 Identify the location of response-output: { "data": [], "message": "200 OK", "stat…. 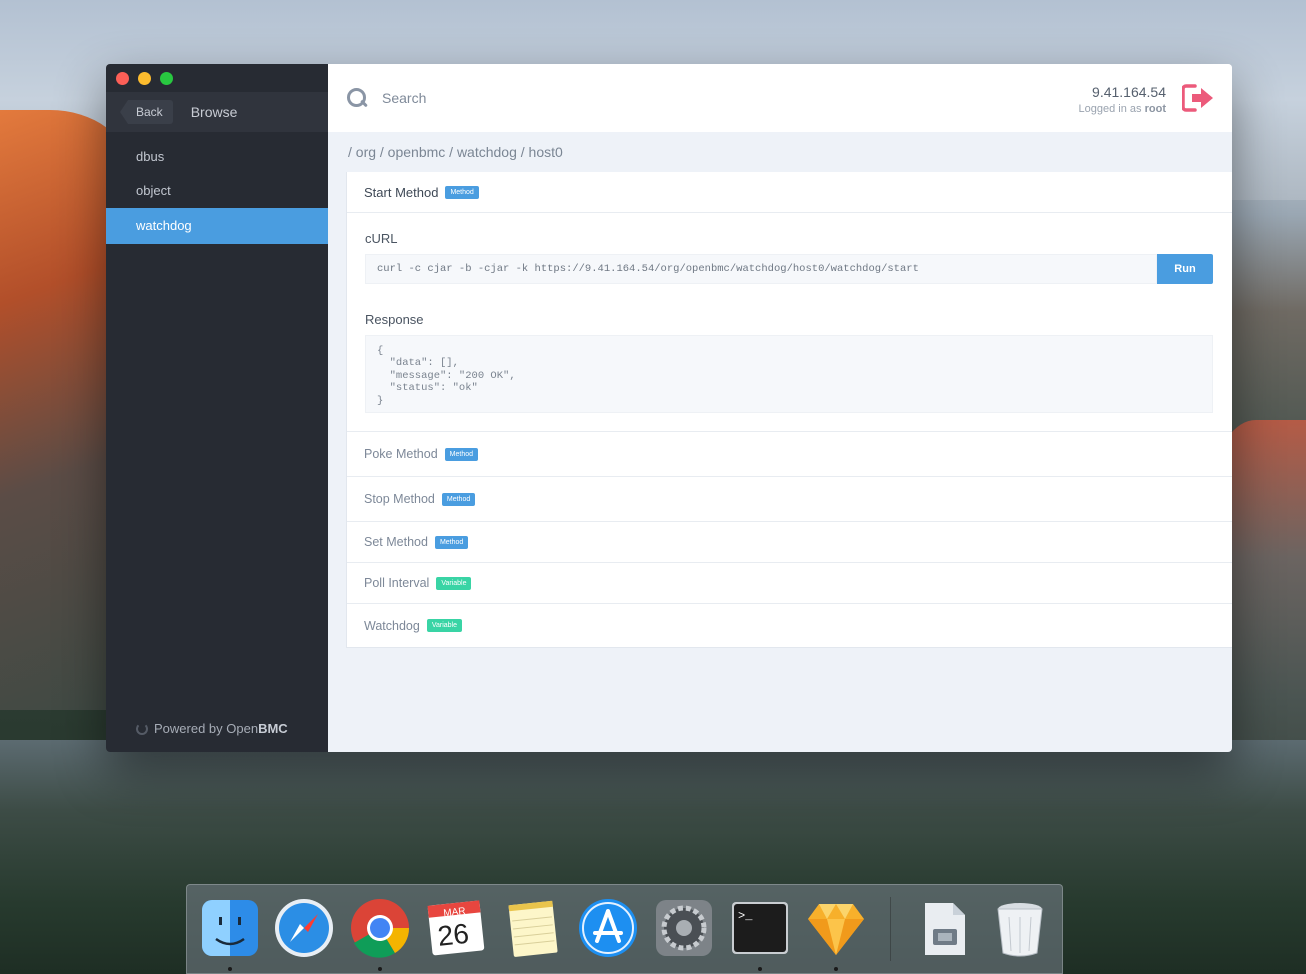
(789, 374).